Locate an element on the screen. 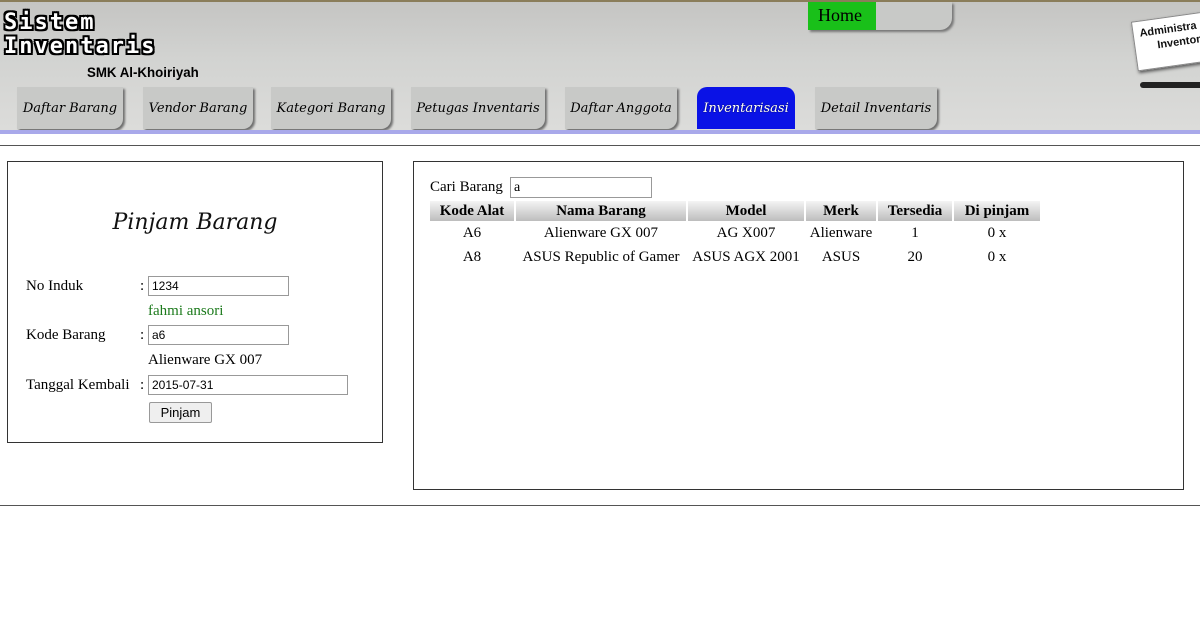 This screenshot has height=630, width=1200. no-induk-colon: : is located at coordinates (142, 286).